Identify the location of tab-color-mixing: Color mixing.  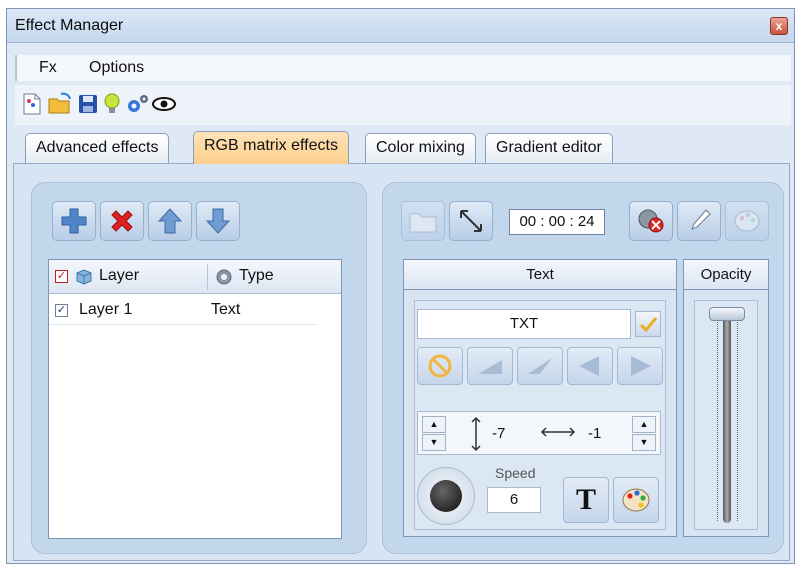
(420, 148).